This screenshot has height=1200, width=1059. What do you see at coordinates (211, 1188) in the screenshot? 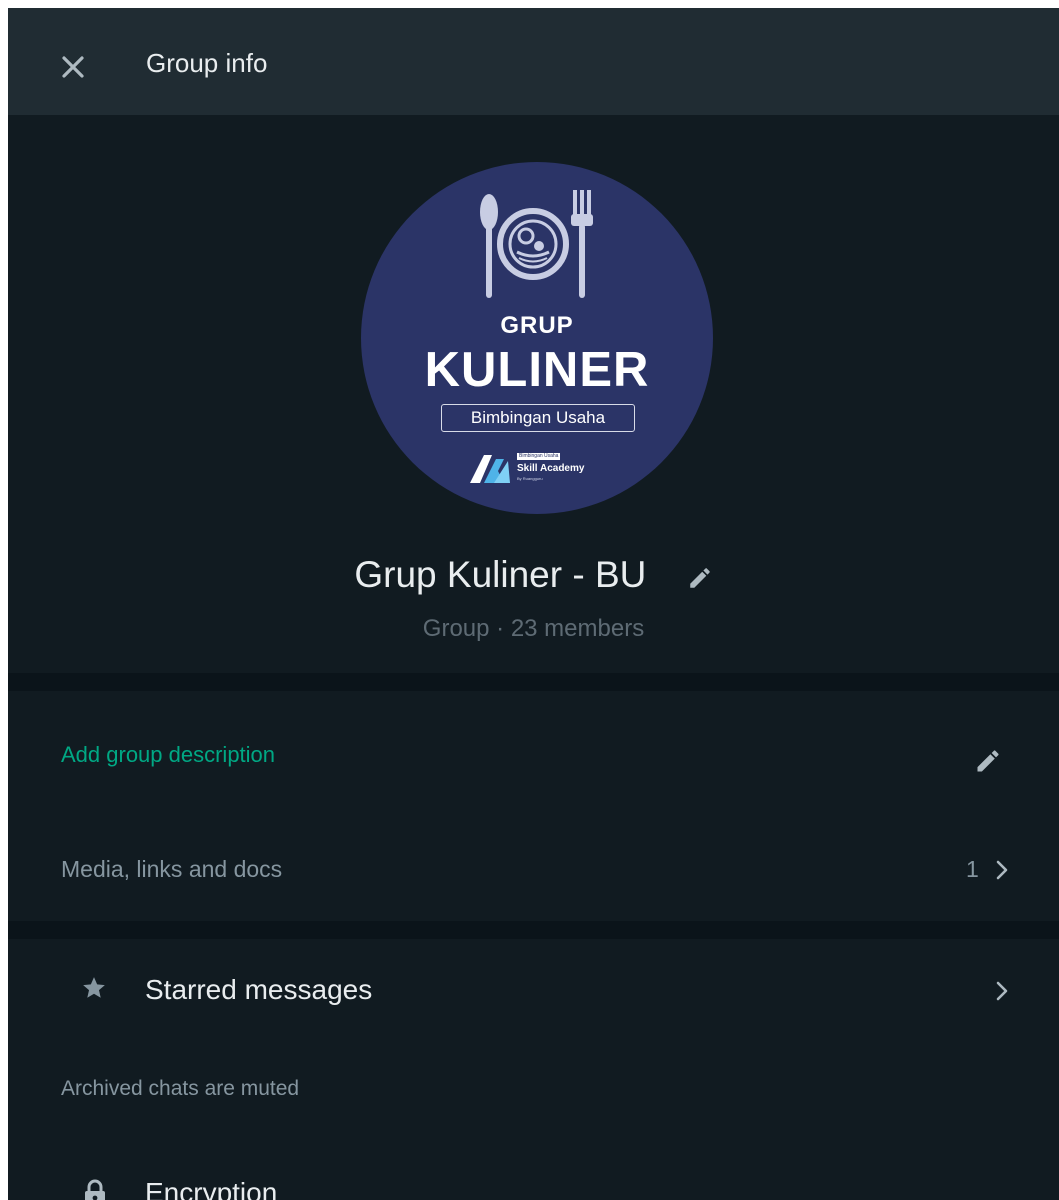
I see `encryption-label: Encryption` at bounding box center [211, 1188].